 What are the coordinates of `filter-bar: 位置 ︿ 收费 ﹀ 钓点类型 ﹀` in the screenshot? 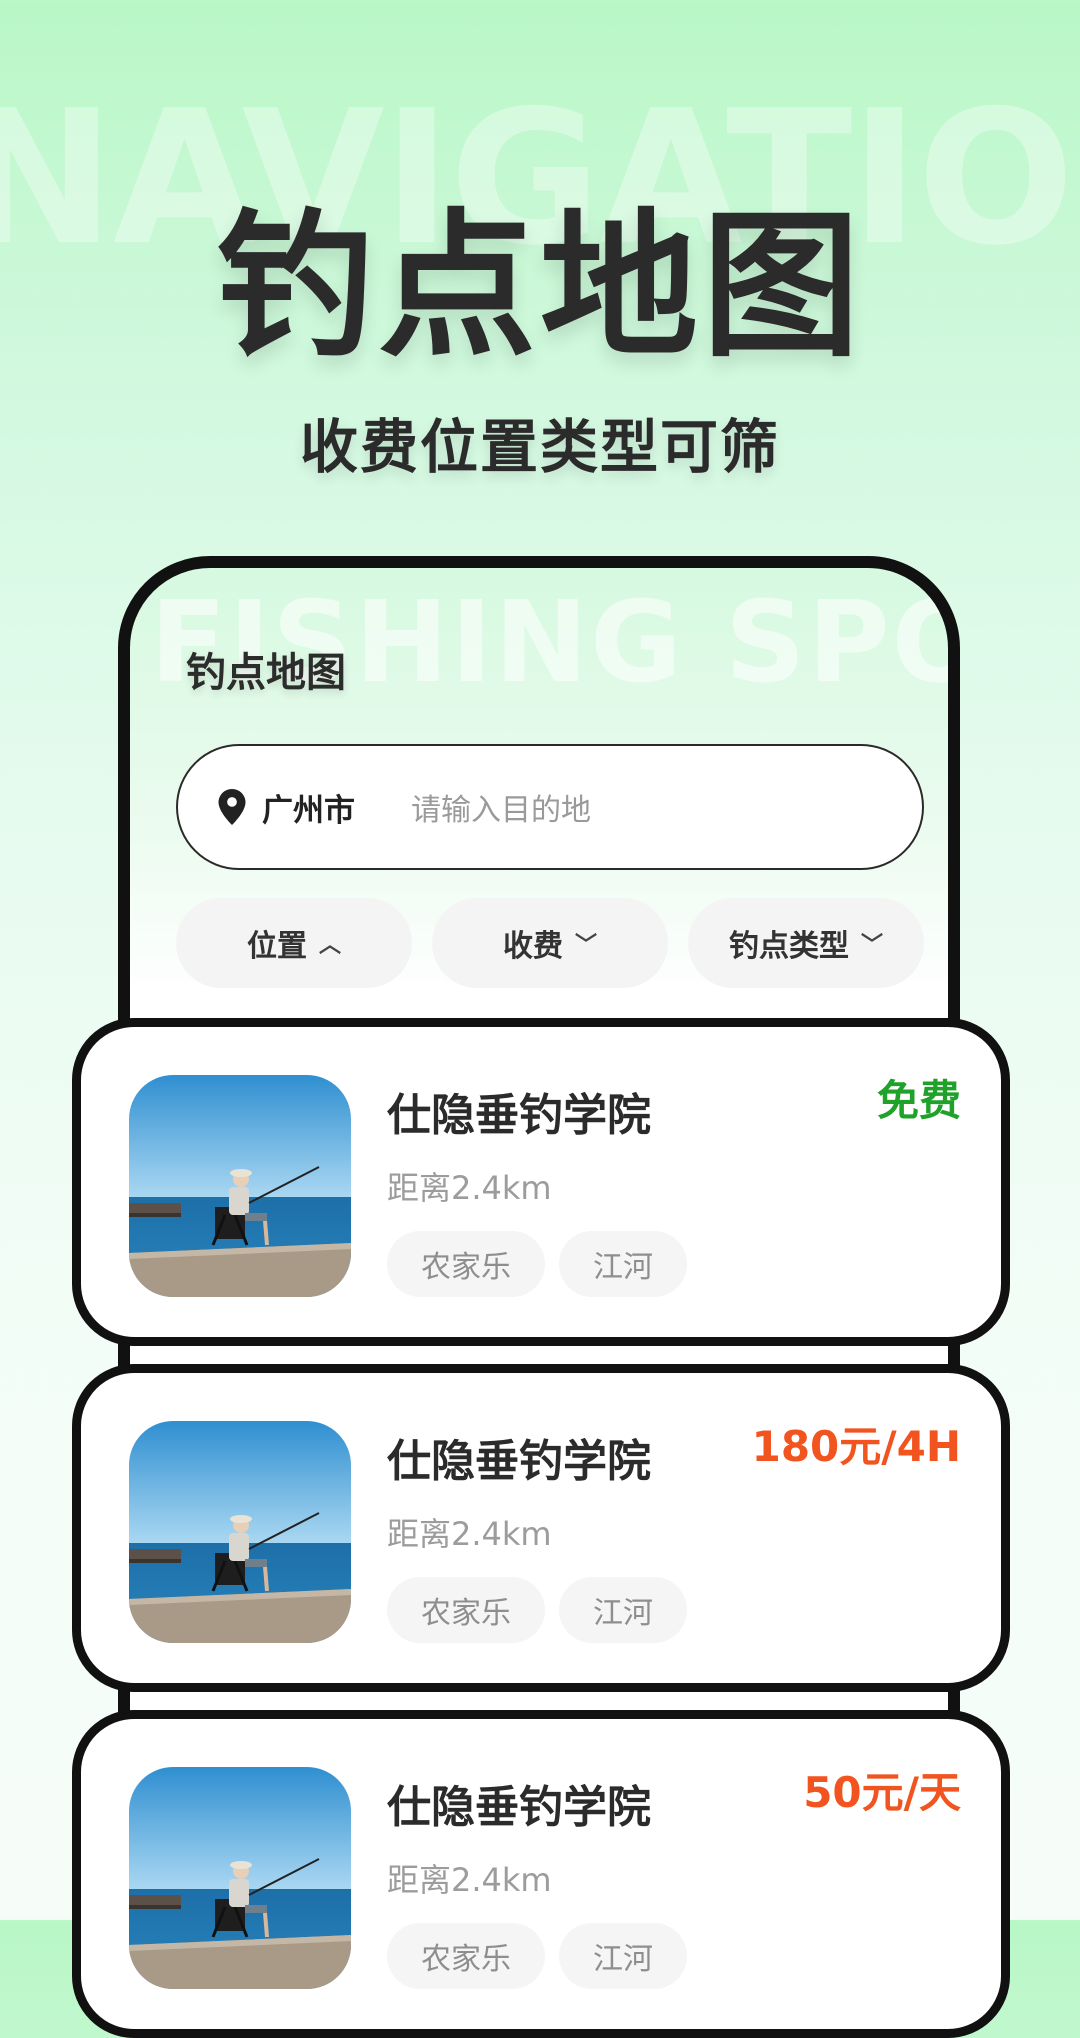 It's located at (550, 943).